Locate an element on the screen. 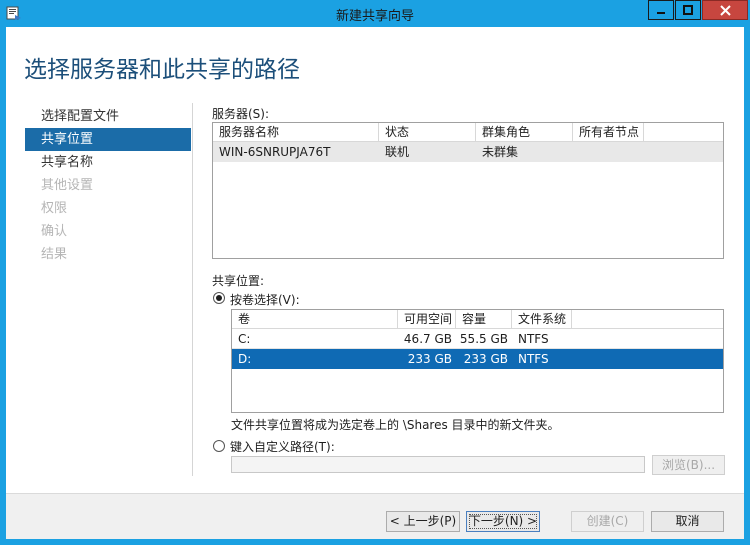 Image resolution: width=750 pixels, height=545 pixels. column-header-owner-node: 所有者节点 is located at coordinates (608, 132).